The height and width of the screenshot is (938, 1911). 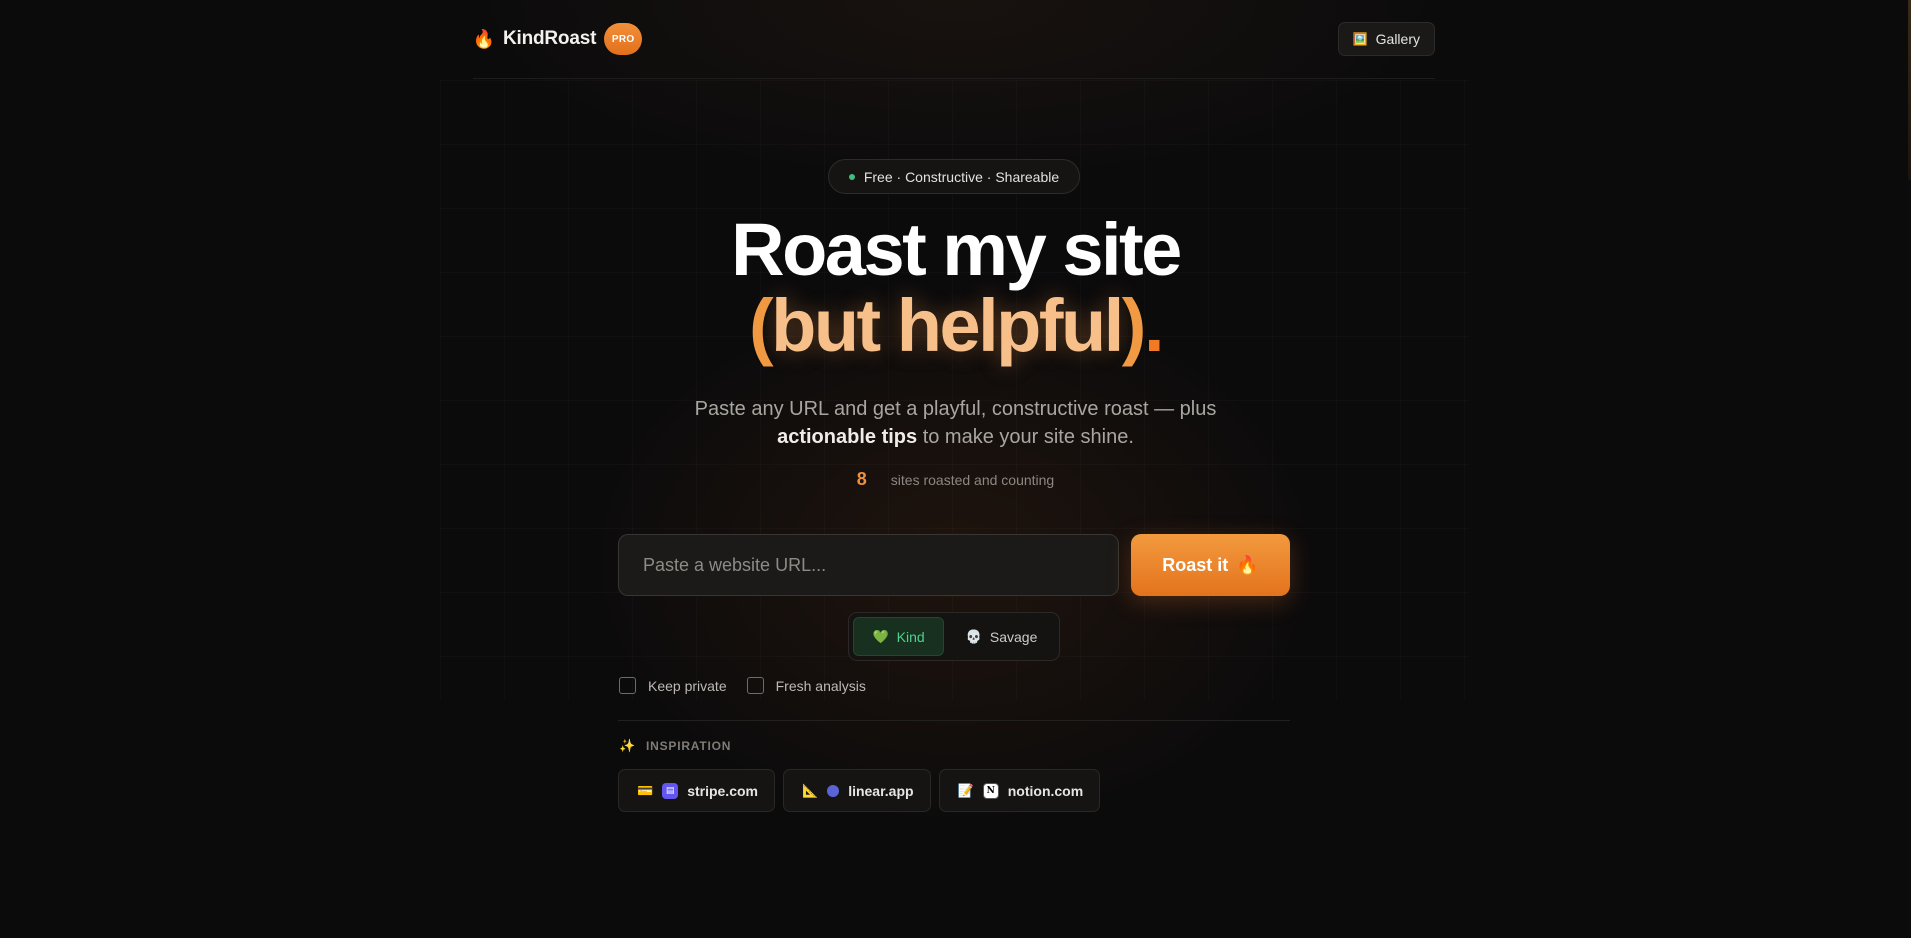 I want to click on mode-savage-button: 💀 Savage, so click(x=1001, y=636).